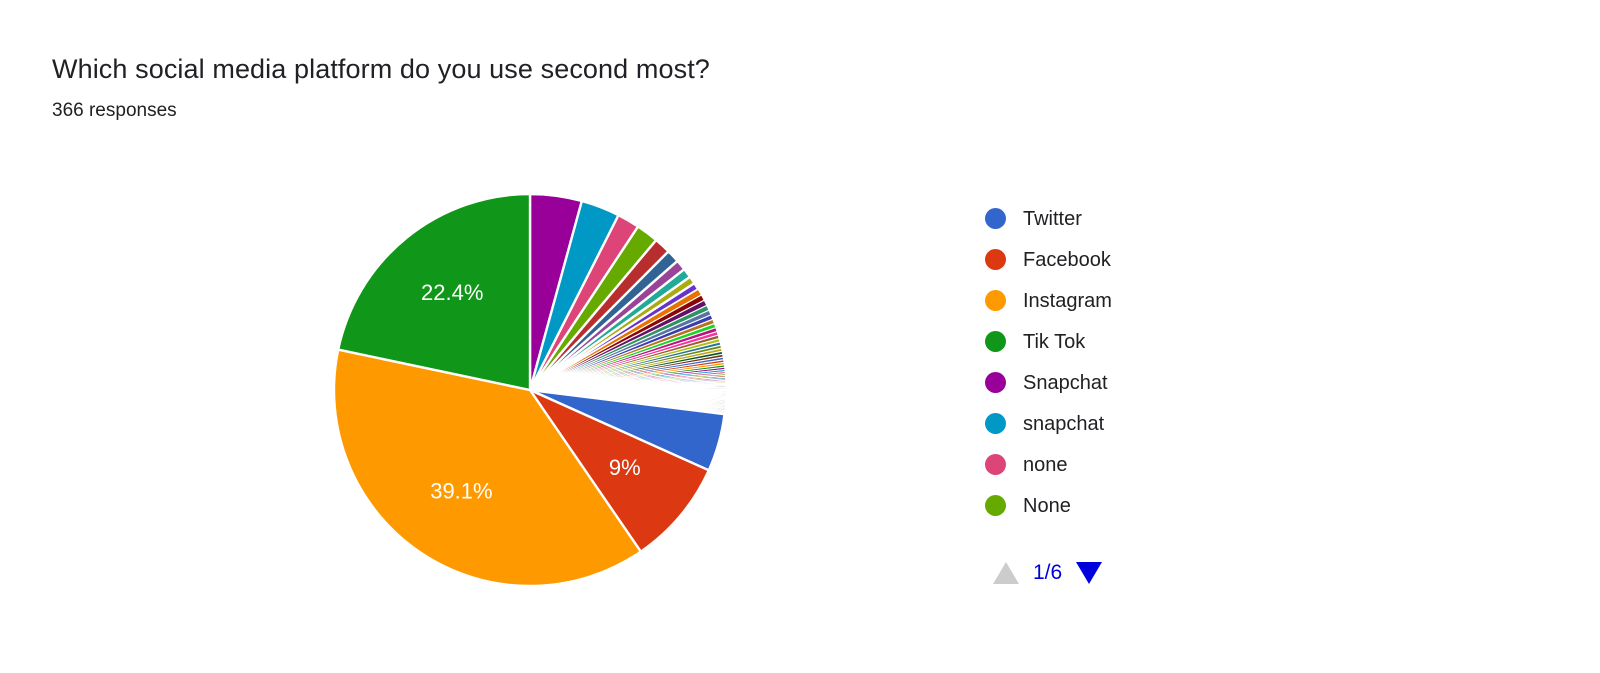  What do you see at coordinates (1047, 505) in the screenshot?
I see `legend-item-label: None` at bounding box center [1047, 505].